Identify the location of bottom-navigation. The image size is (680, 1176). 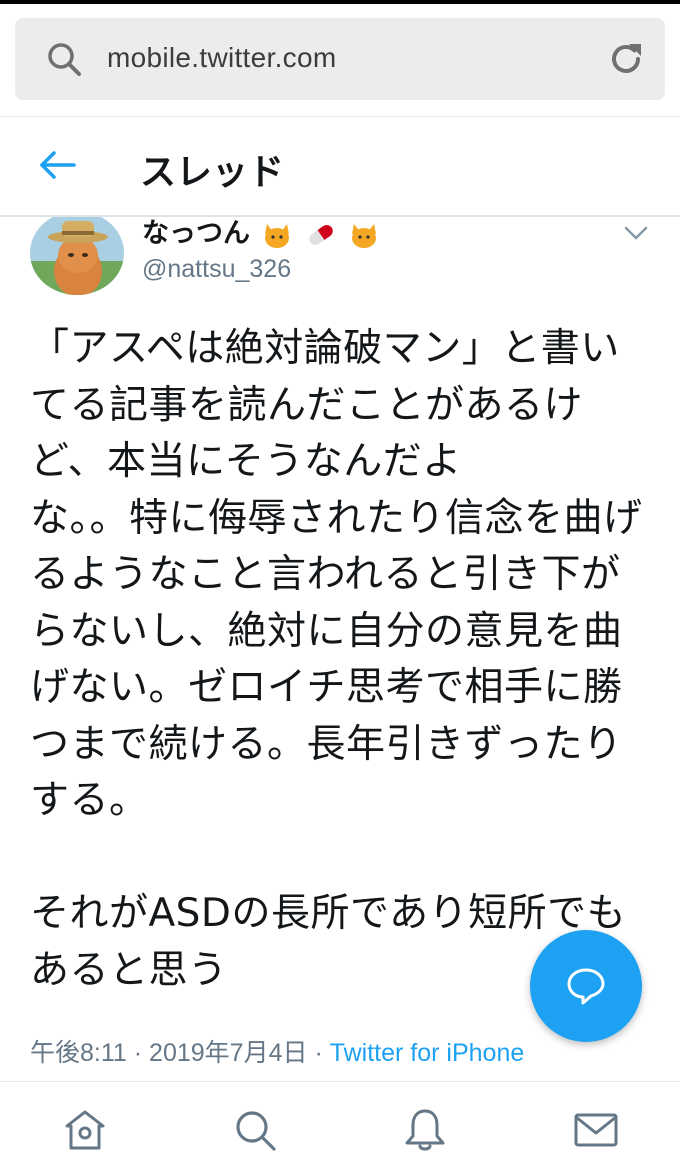
(340, 1129).